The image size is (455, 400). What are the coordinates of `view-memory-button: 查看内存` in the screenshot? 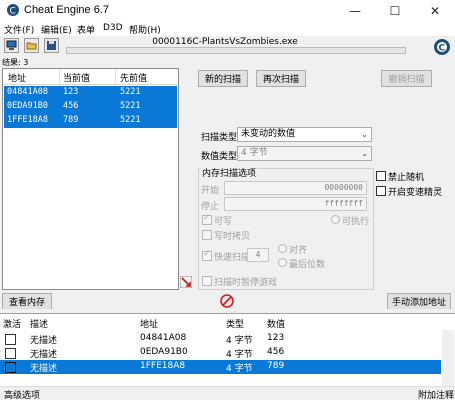 It's located at (27, 301).